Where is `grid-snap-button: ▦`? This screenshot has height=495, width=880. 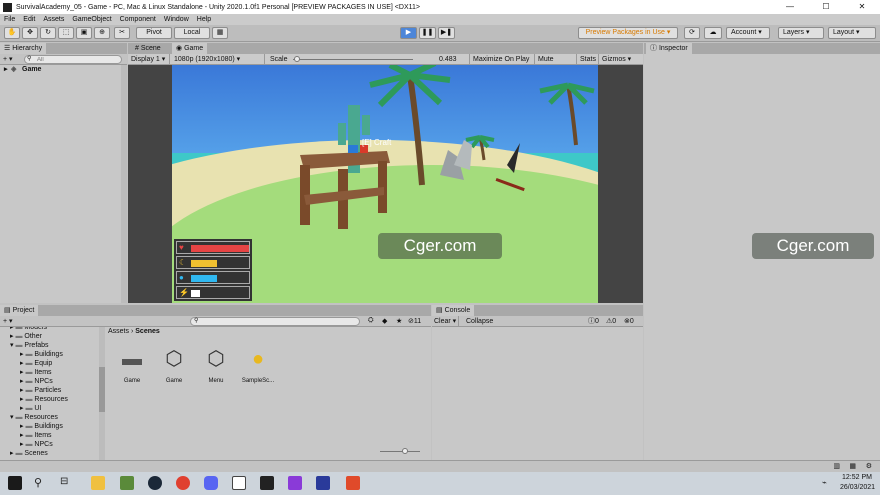
grid-snap-button: ▦ is located at coordinates (220, 33).